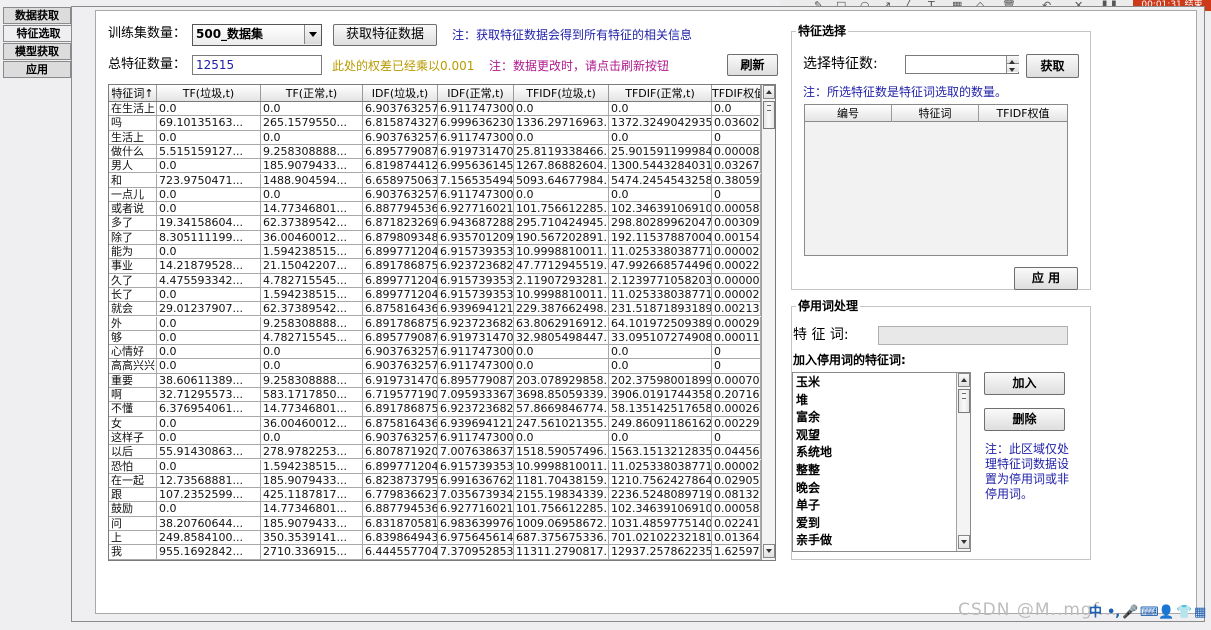 The image size is (1211, 630). I want to click on dataset-combo: 500_数据集, so click(257, 35).